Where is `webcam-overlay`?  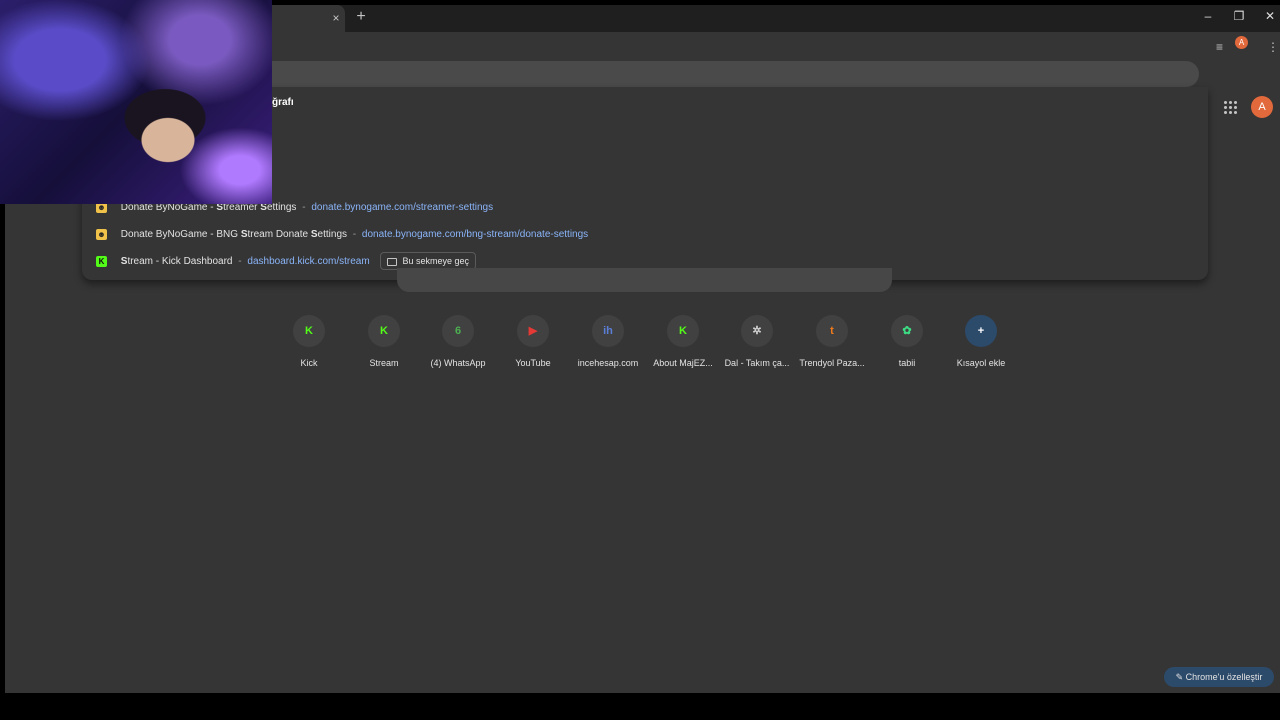 webcam-overlay is located at coordinates (136, 102).